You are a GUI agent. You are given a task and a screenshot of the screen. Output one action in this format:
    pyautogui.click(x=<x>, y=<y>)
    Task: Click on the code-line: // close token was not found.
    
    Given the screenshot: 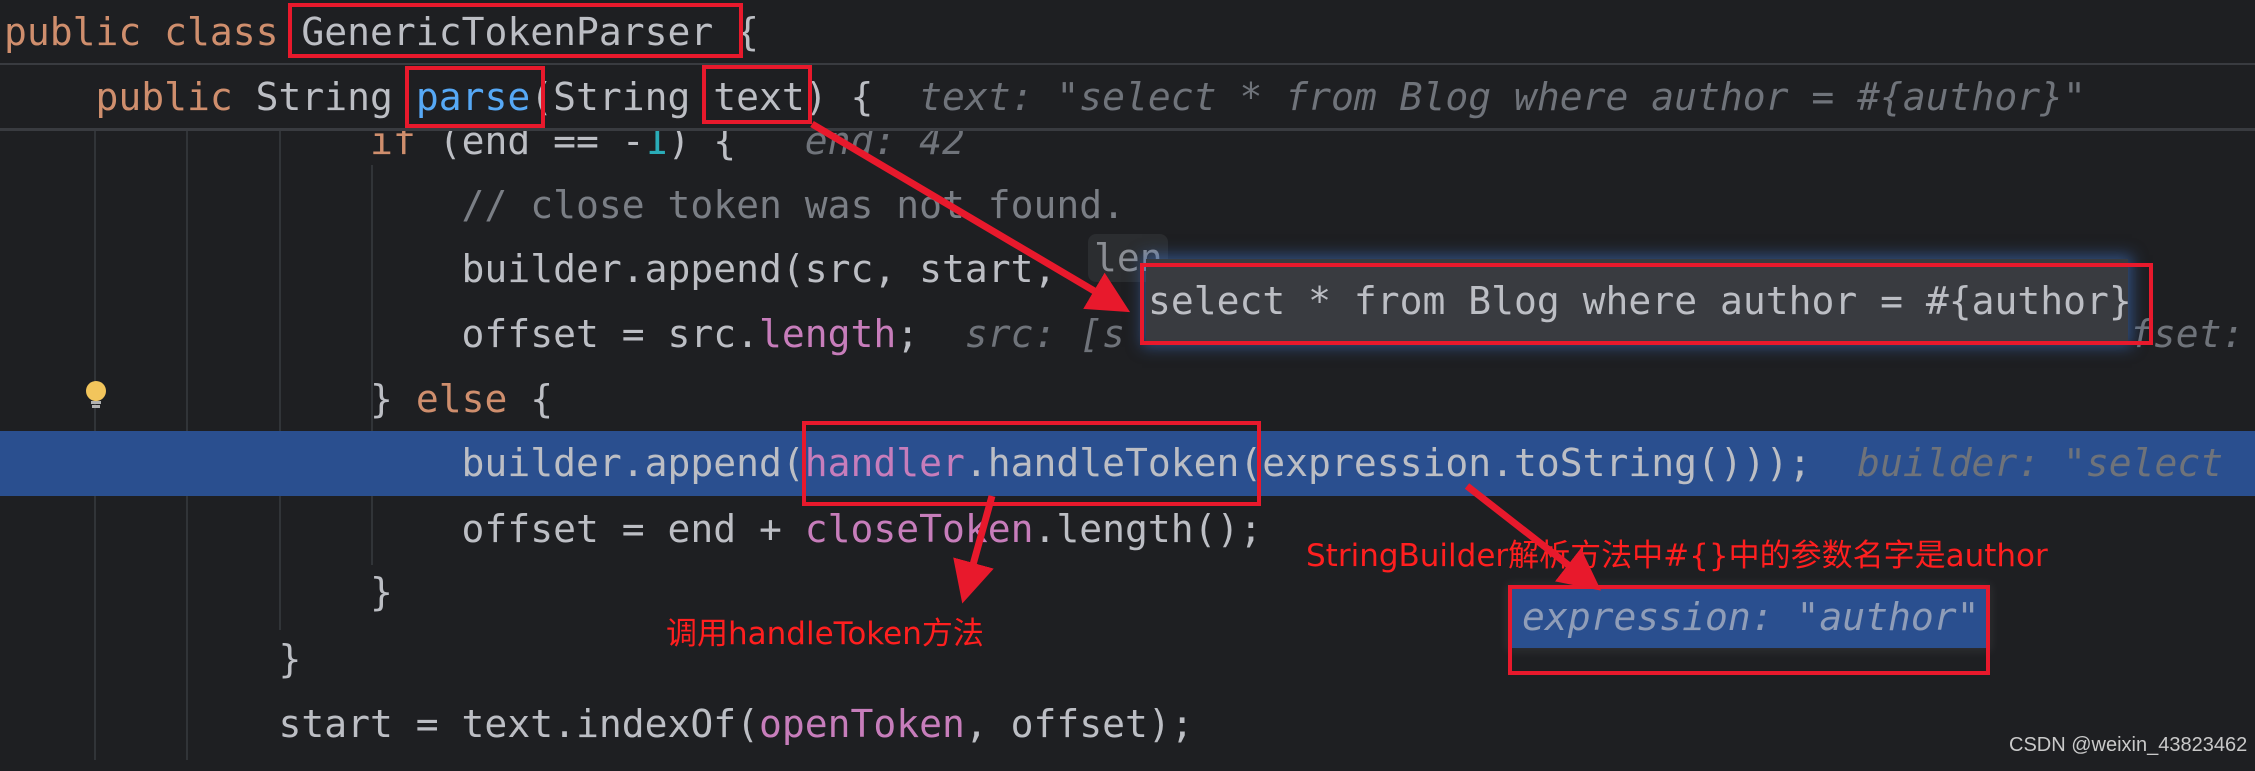 What is the action you would take?
    pyautogui.click(x=564, y=205)
    